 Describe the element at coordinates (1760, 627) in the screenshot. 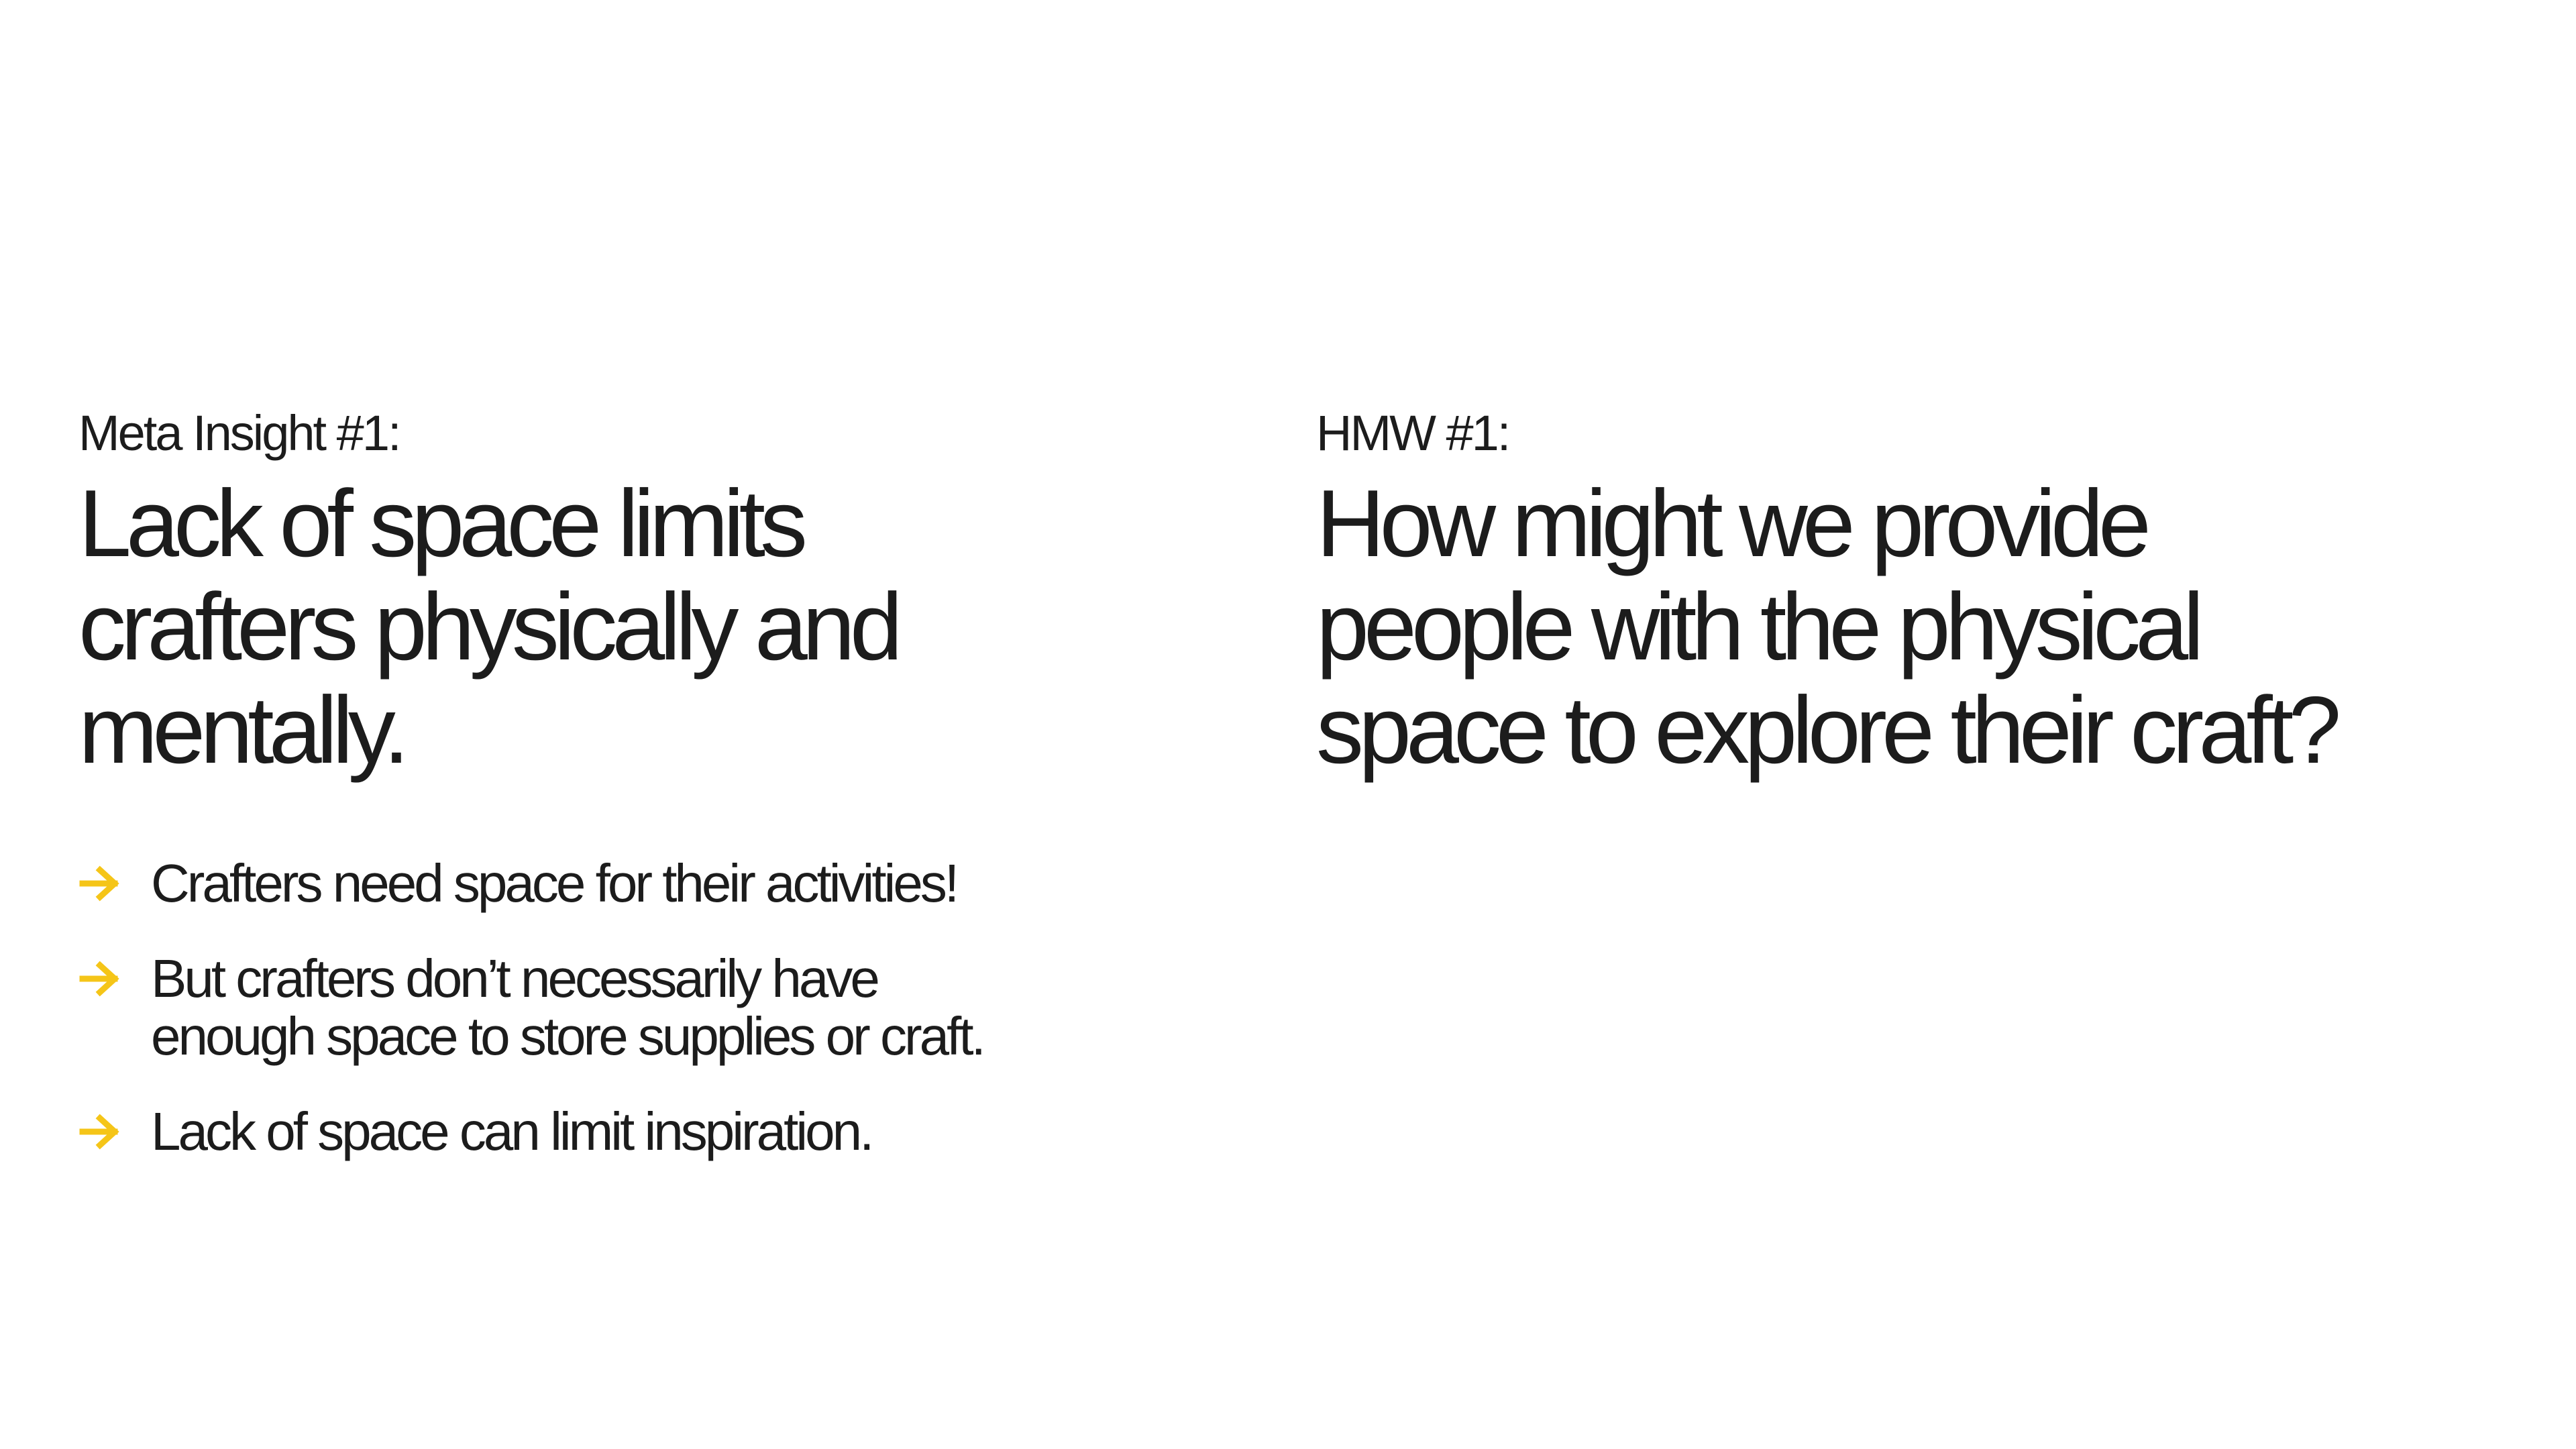

I see `headline-line: people with the physical` at that location.